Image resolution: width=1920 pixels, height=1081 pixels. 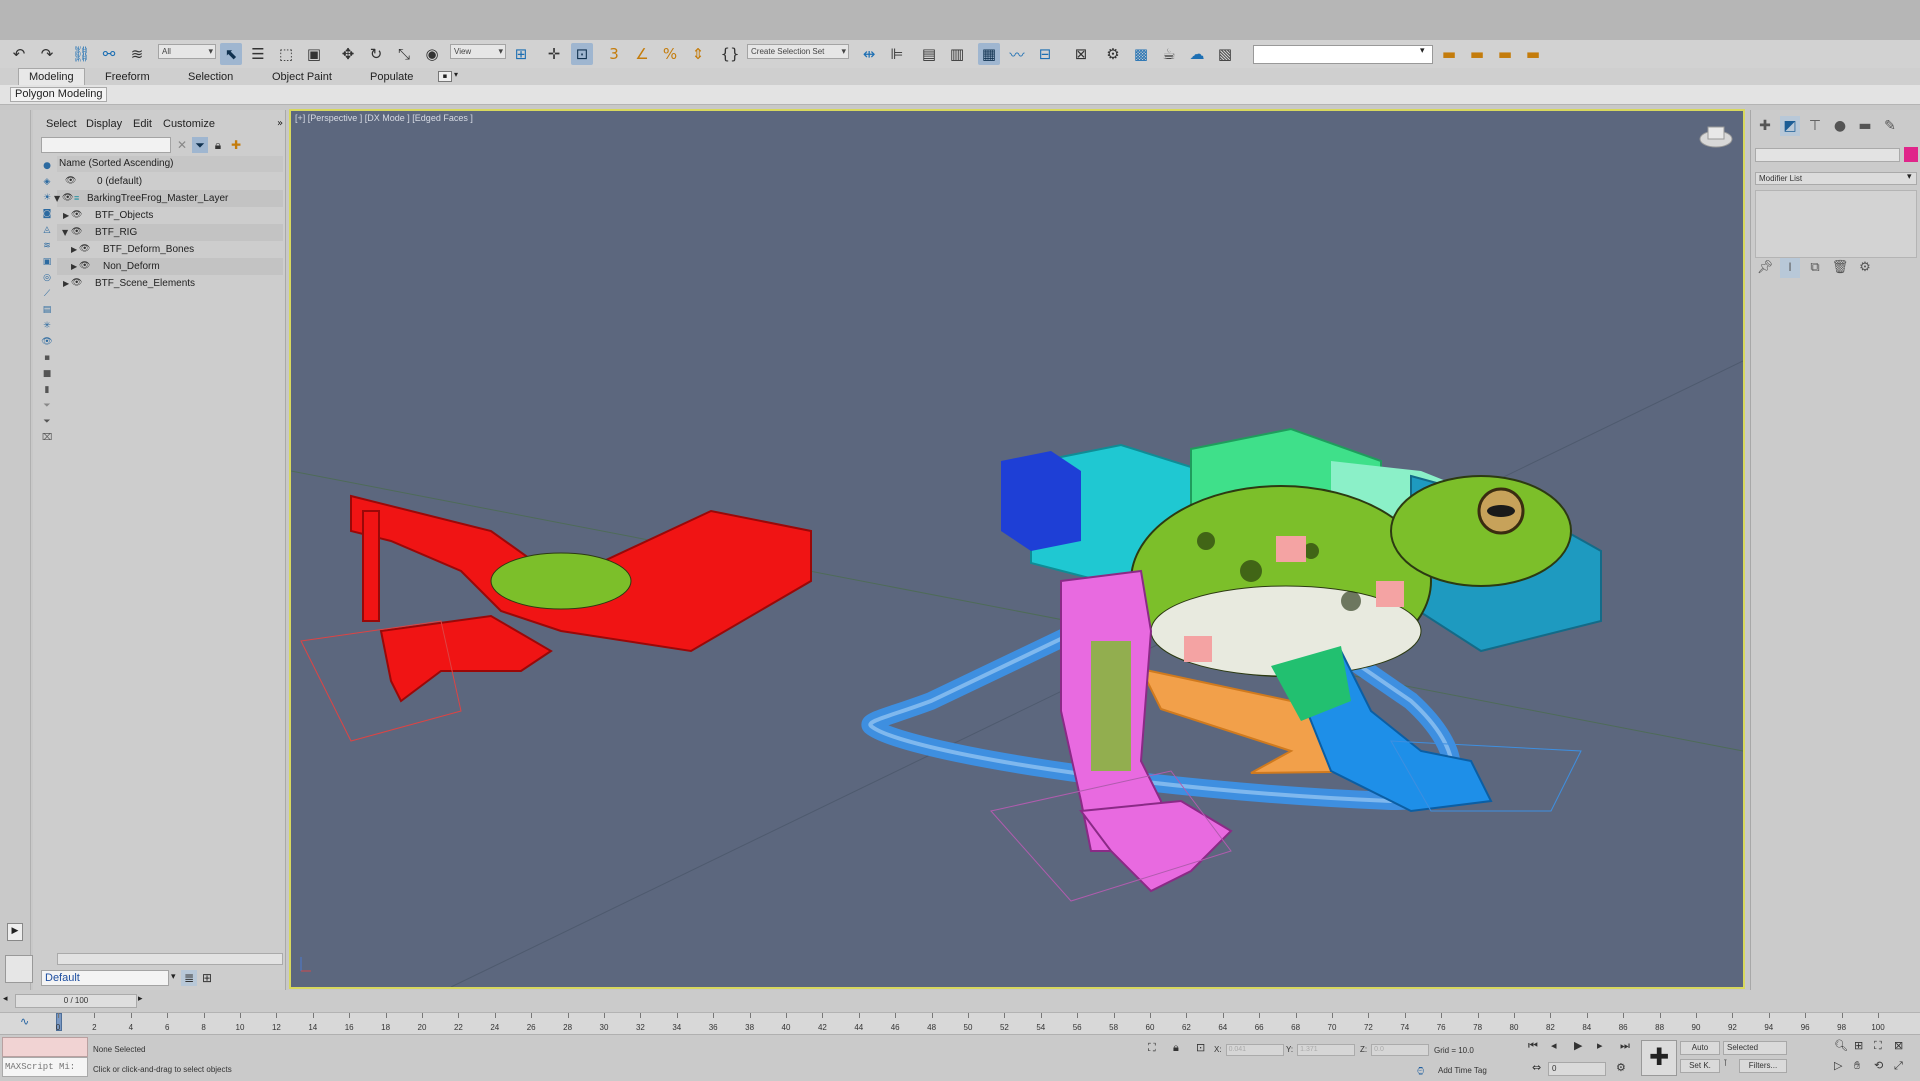 I want to click on display-geometry-icon: ●, so click(x=47, y=166).